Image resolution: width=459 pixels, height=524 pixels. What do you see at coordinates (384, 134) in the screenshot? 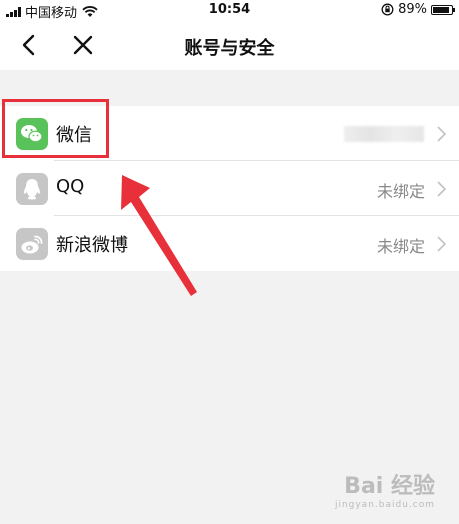
I see `account-value-redacted` at bounding box center [384, 134].